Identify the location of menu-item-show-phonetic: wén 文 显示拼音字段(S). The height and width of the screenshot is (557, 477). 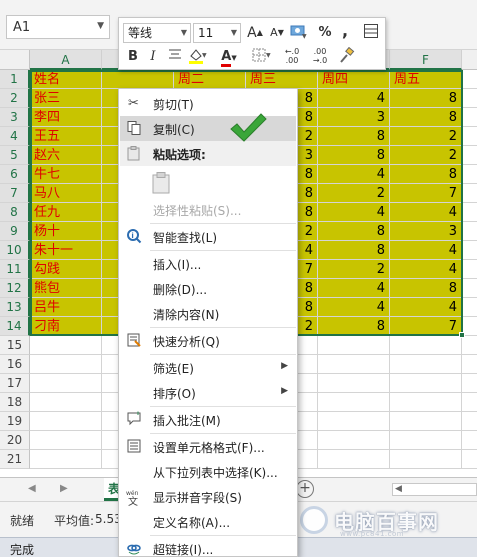
(208, 496).